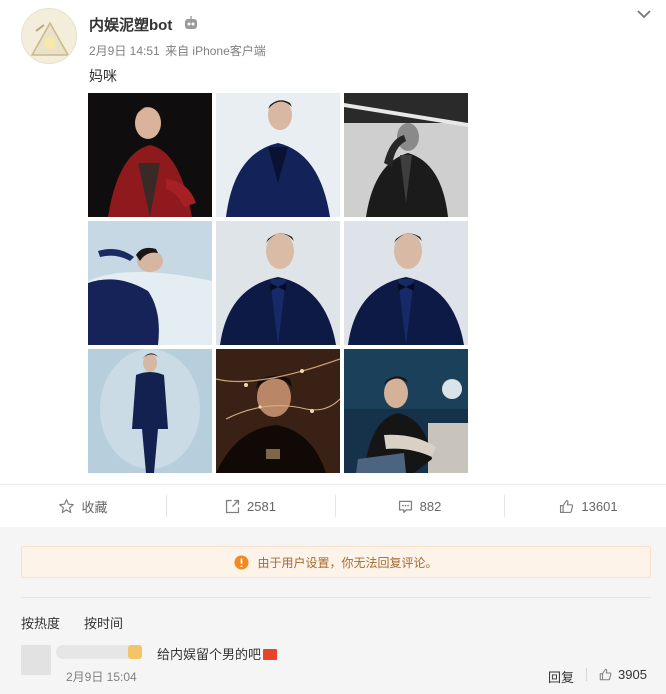  What do you see at coordinates (347, 562) in the screenshot?
I see `notice-text: 由于用户设置，你无法回复评论。` at bounding box center [347, 562].